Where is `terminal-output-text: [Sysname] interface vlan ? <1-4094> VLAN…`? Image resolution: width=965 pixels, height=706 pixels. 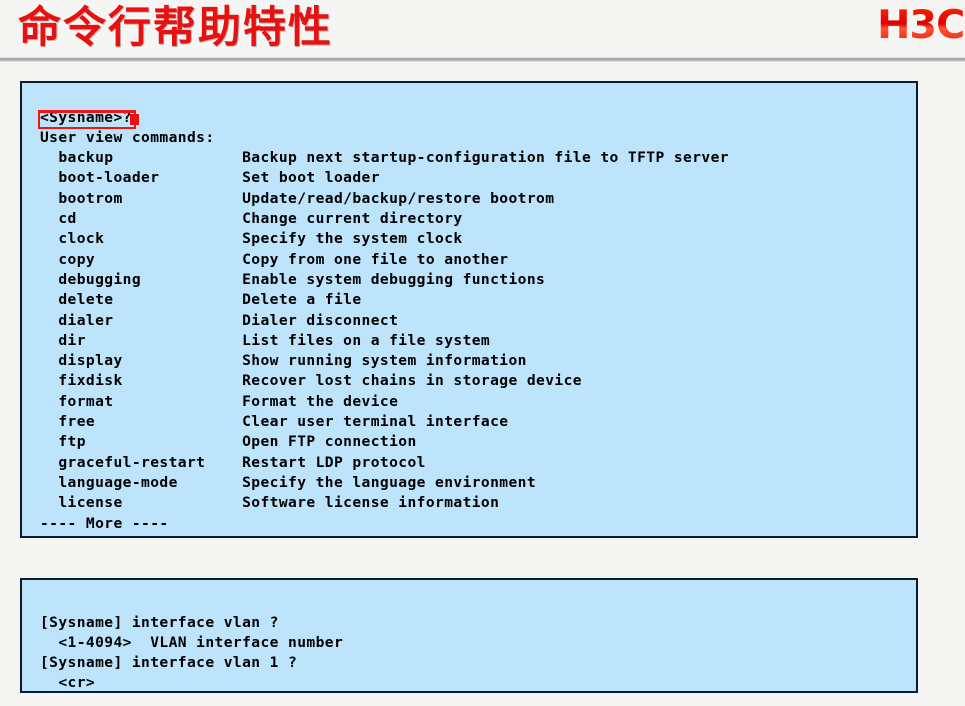
terminal-output-text: [Sysname] interface vlan ? <1-4094> VLAN… is located at coordinates (192, 652).